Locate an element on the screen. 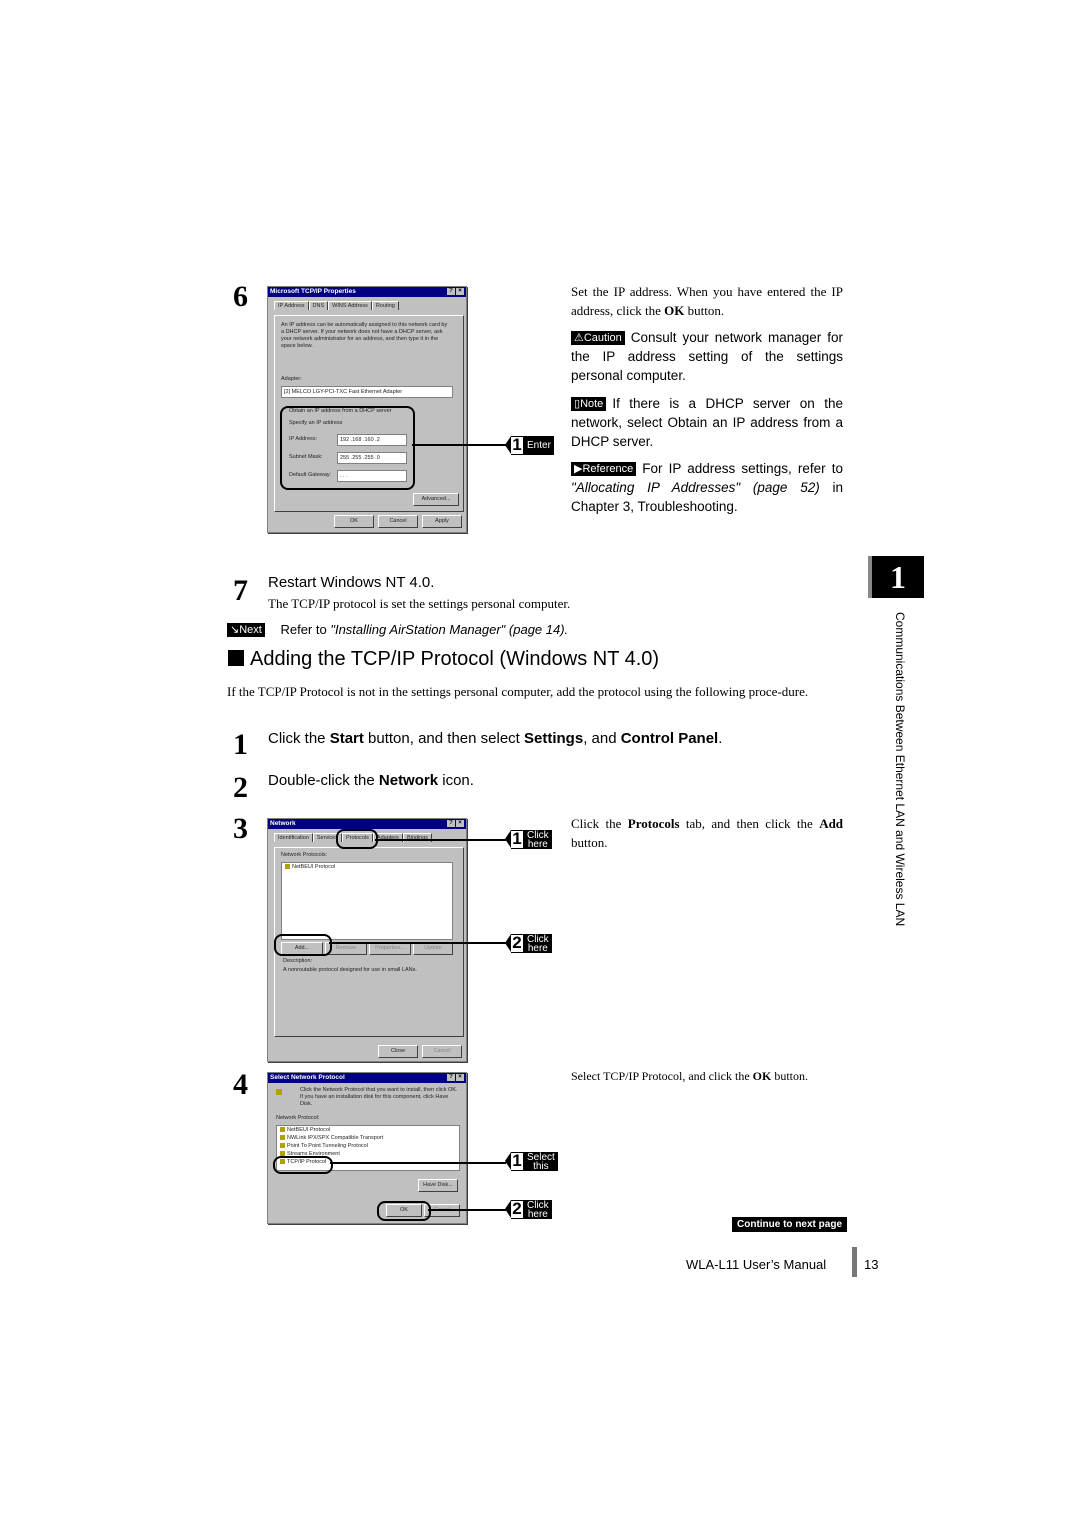  tab-bar: IP Address DNS WINS Address Routing is located at coordinates (370, 305).